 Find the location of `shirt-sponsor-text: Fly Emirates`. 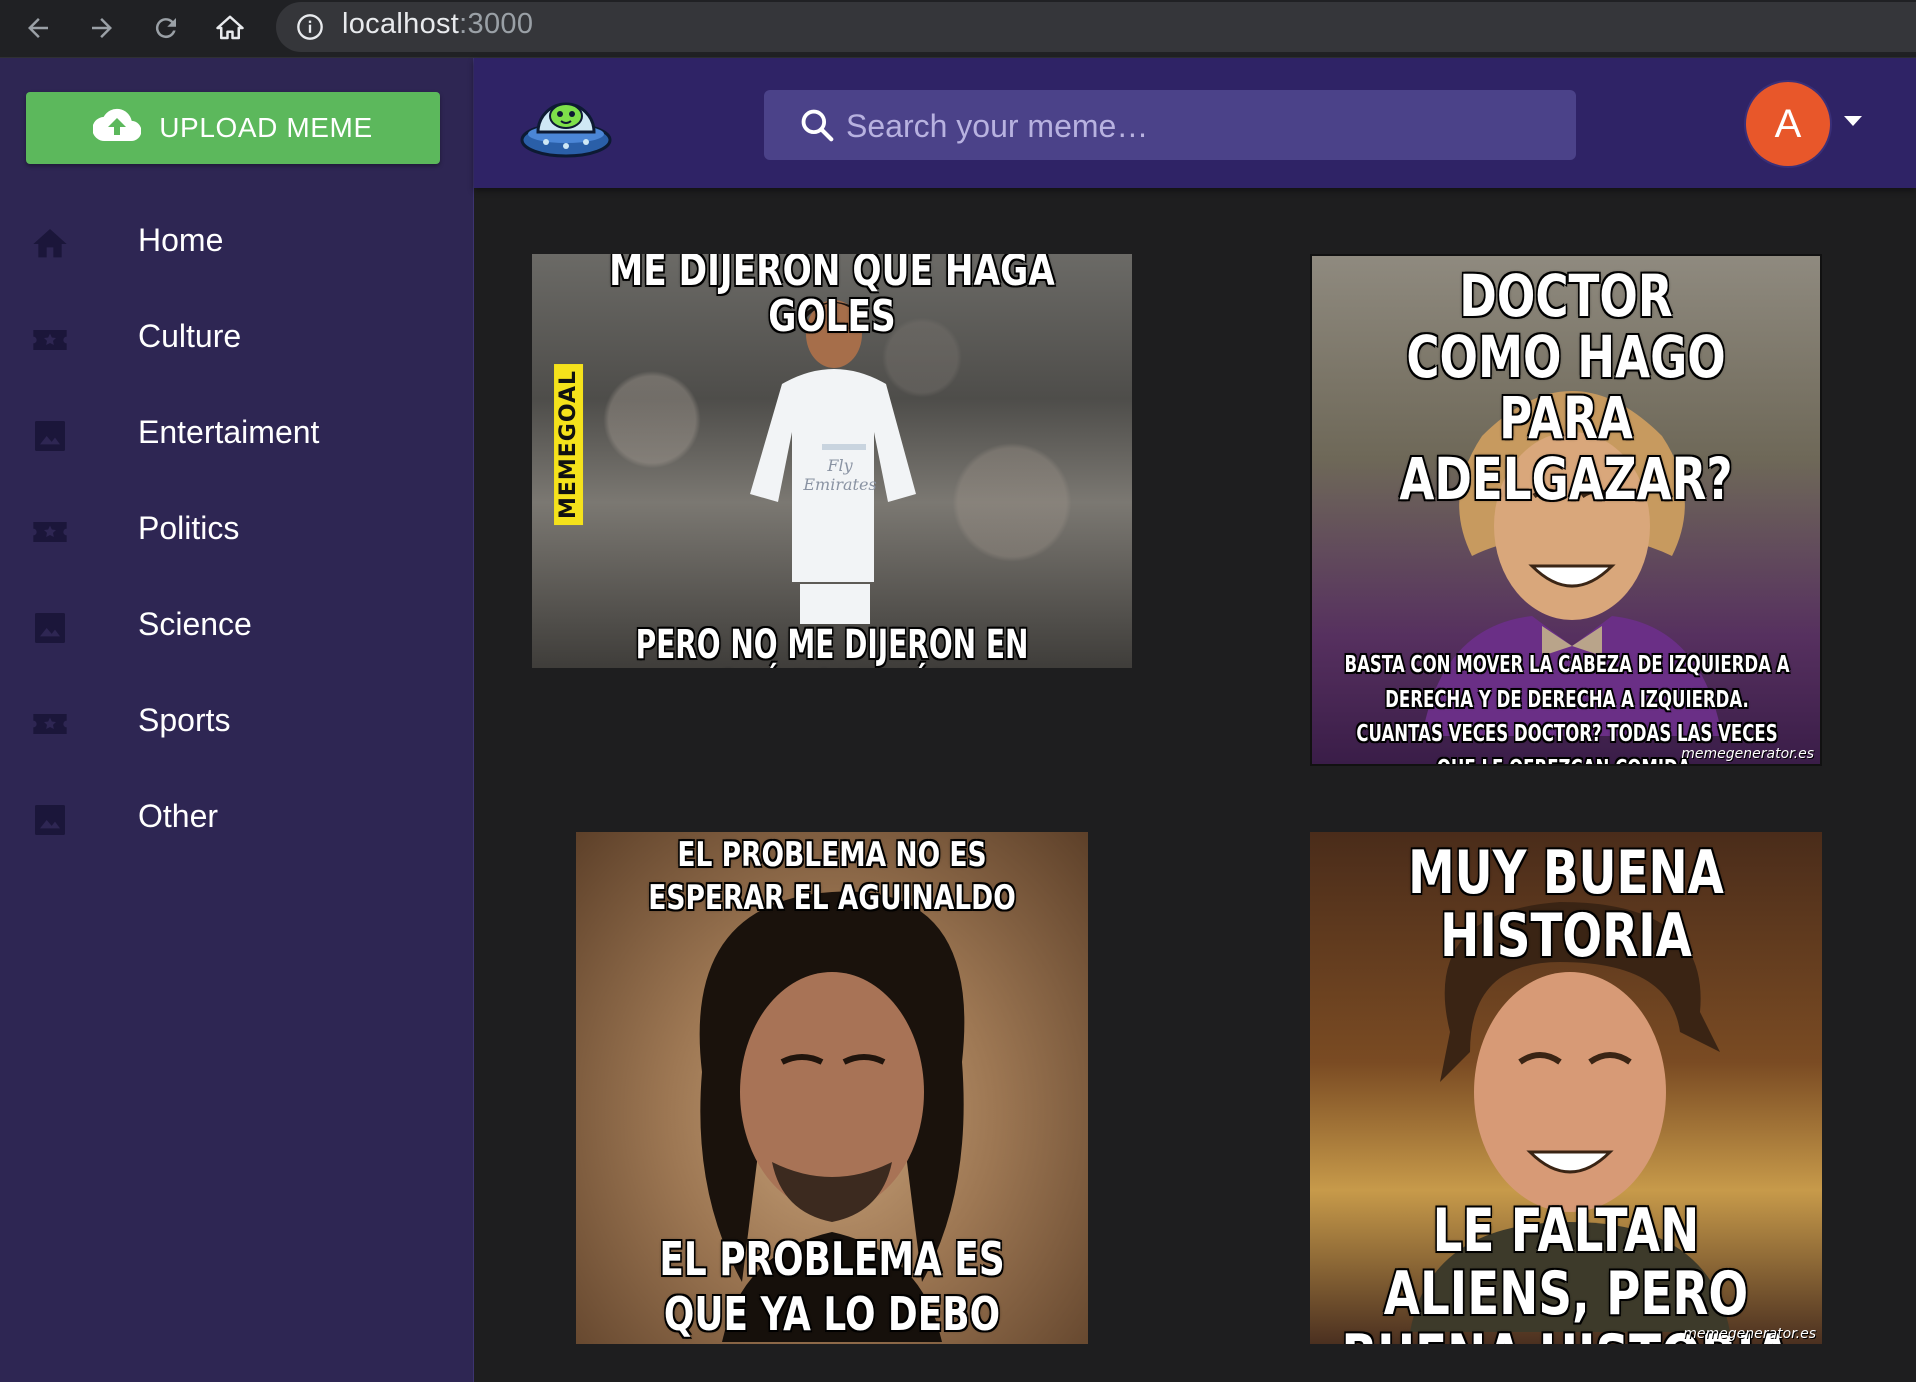

shirt-sponsor-text: Fly Emirates is located at coordinates (840, 475).